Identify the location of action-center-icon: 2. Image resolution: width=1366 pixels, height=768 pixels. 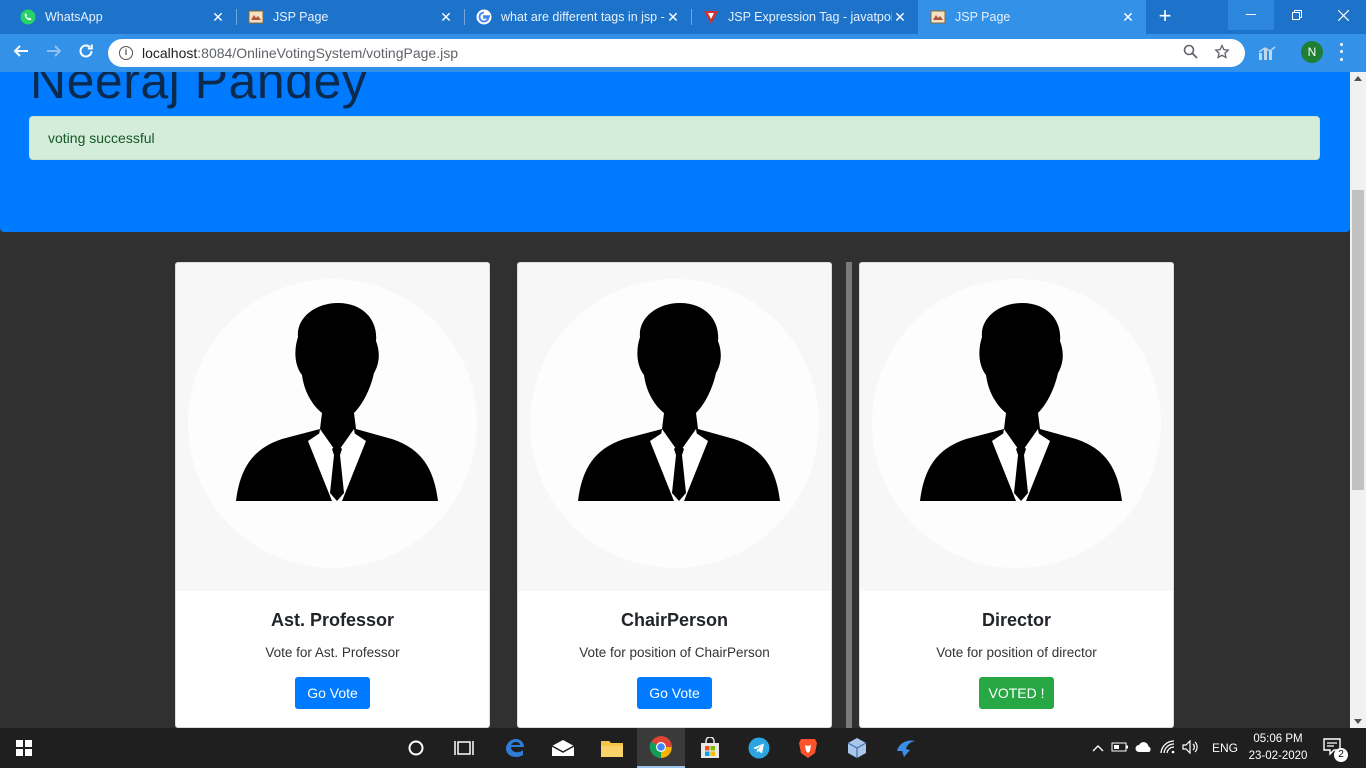
(1335, 749).